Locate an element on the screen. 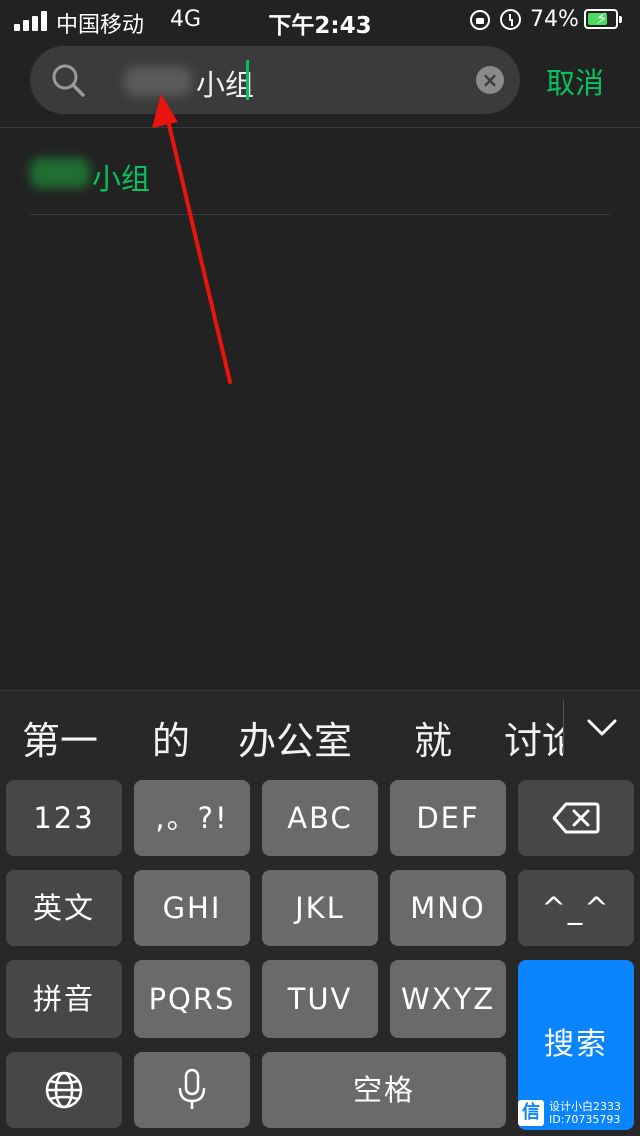 Image resolution: width=640 pixels, height=1136 pixels. watermark: 信 设计小白2333 ID:70735793 is located at coordinates (577, 1114).